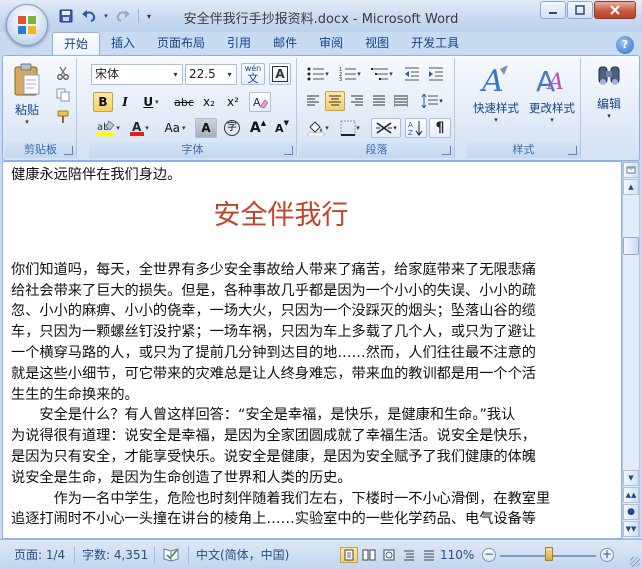  Describe the element at coordinates (331, 44) in the screenshot. I see `tab-review: 审阅` at that location.